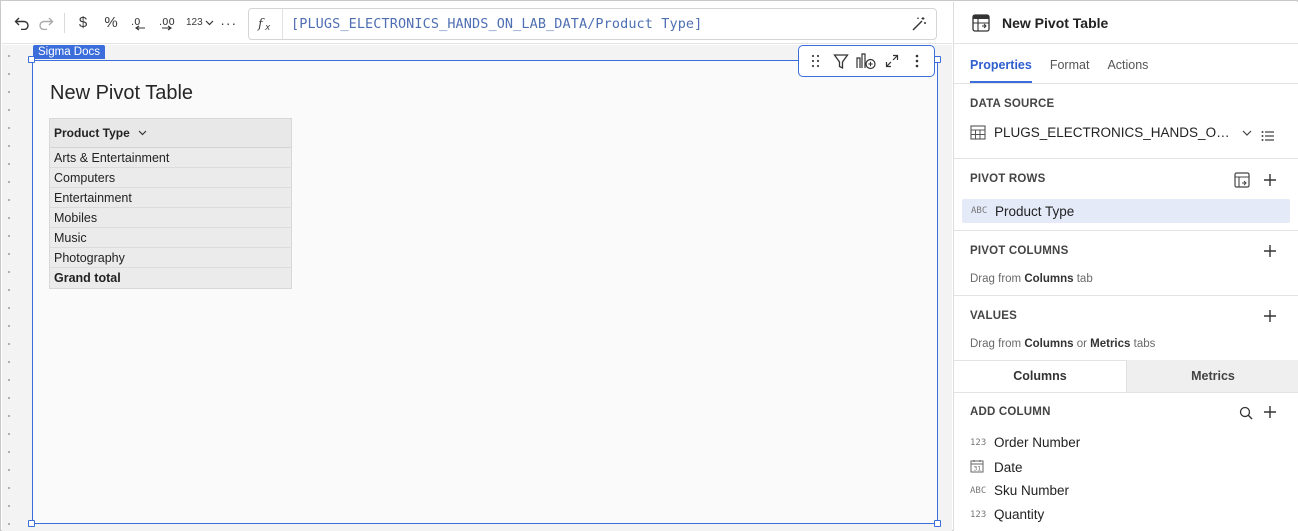  What do you see at coordinates (937, 523) in the screenshot?
I see `resize-handle-bottom-right` at bounding box center [937, 523].